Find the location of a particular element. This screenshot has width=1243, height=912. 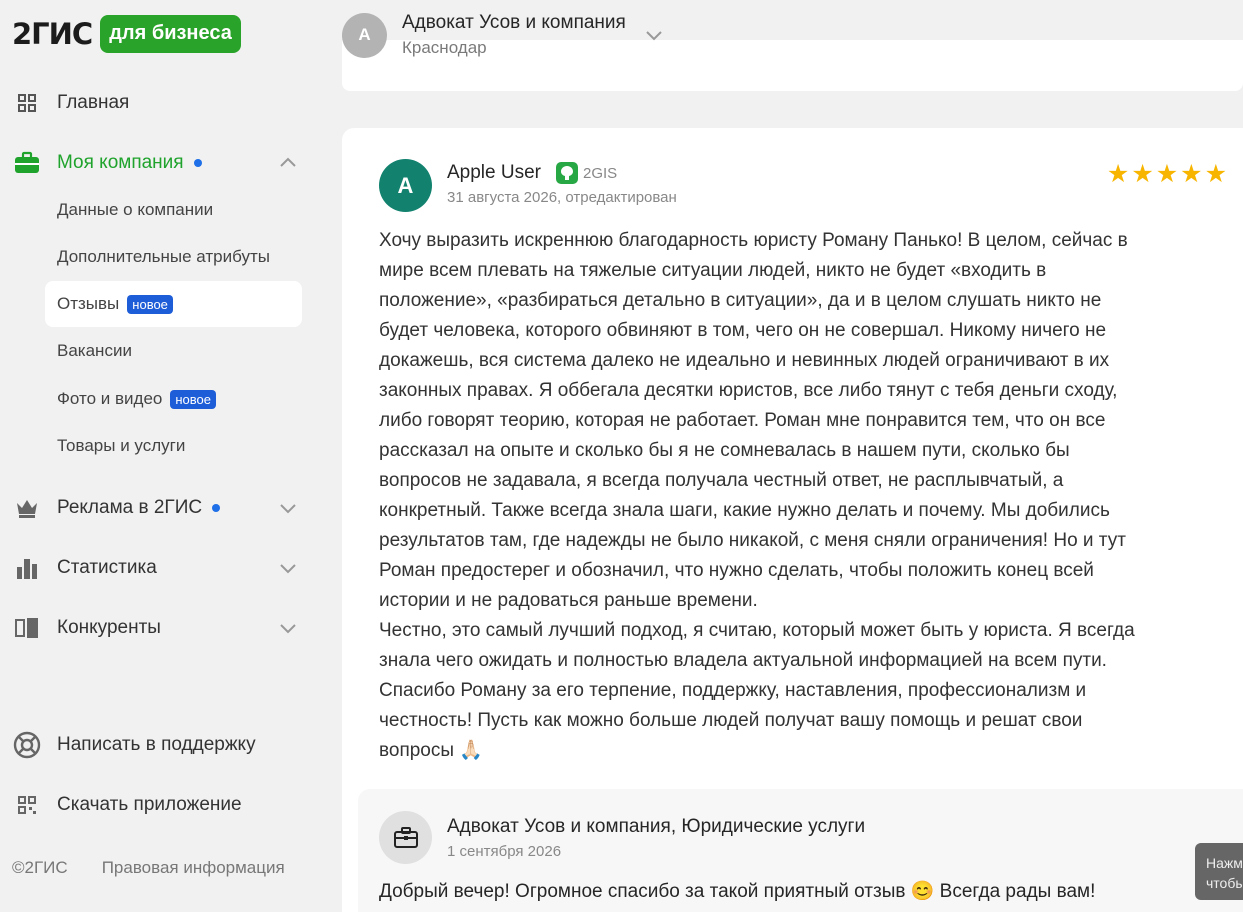

sub-item-company-data: Данные о компании is located at coordinates (173, 210).